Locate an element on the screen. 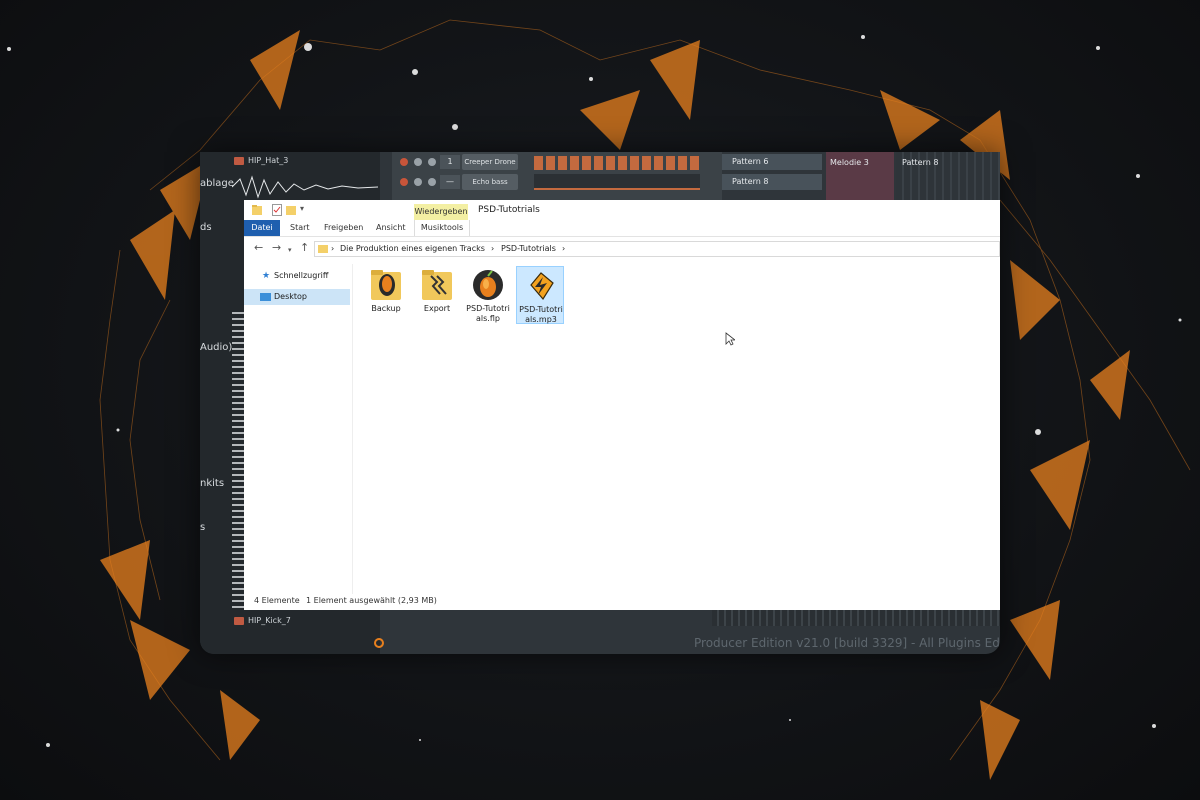 This screenshot has width=1200, height=800. status-item-count: 4 Elemente is located at coordinates (277, 600).